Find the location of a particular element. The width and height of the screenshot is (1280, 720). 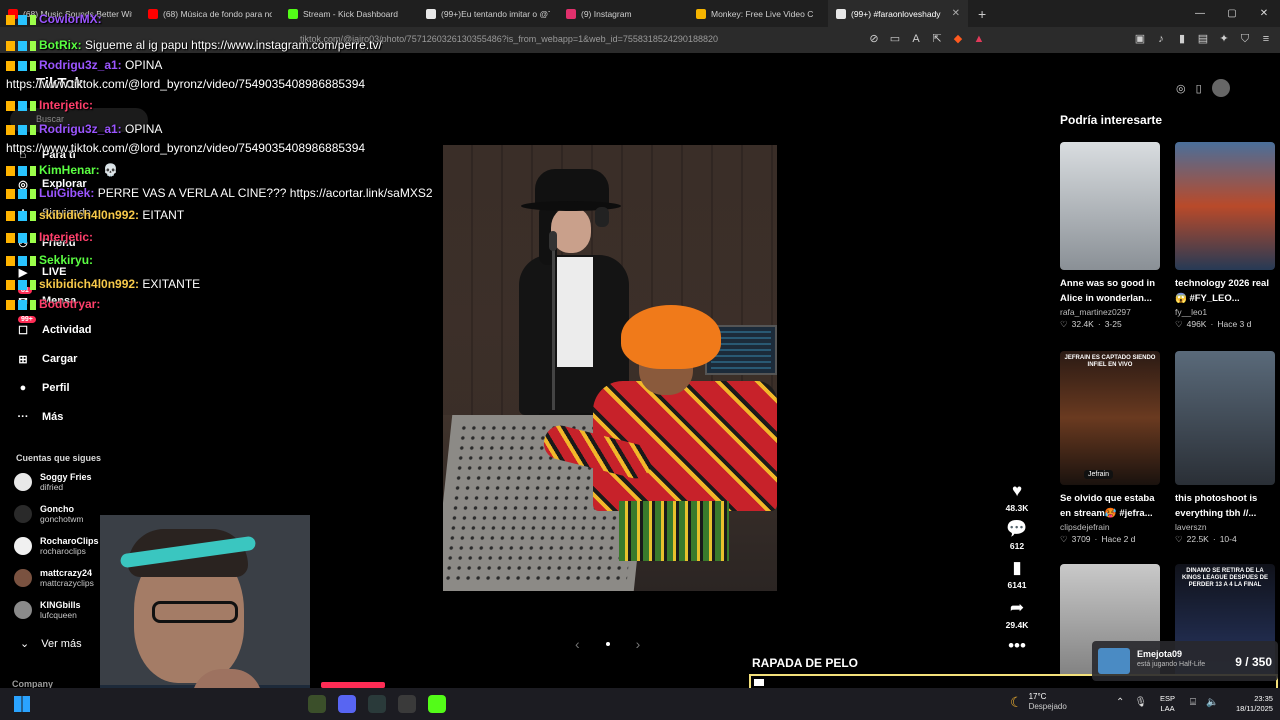

like-button: ♥ 48.3K is located at coordinates (1017, 497).